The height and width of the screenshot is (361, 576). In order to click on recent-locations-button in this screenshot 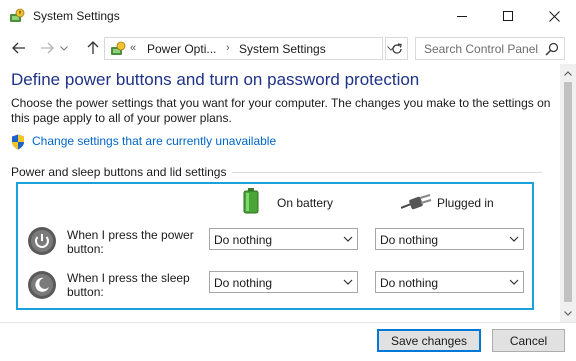, I will do `click(64, 48)`.